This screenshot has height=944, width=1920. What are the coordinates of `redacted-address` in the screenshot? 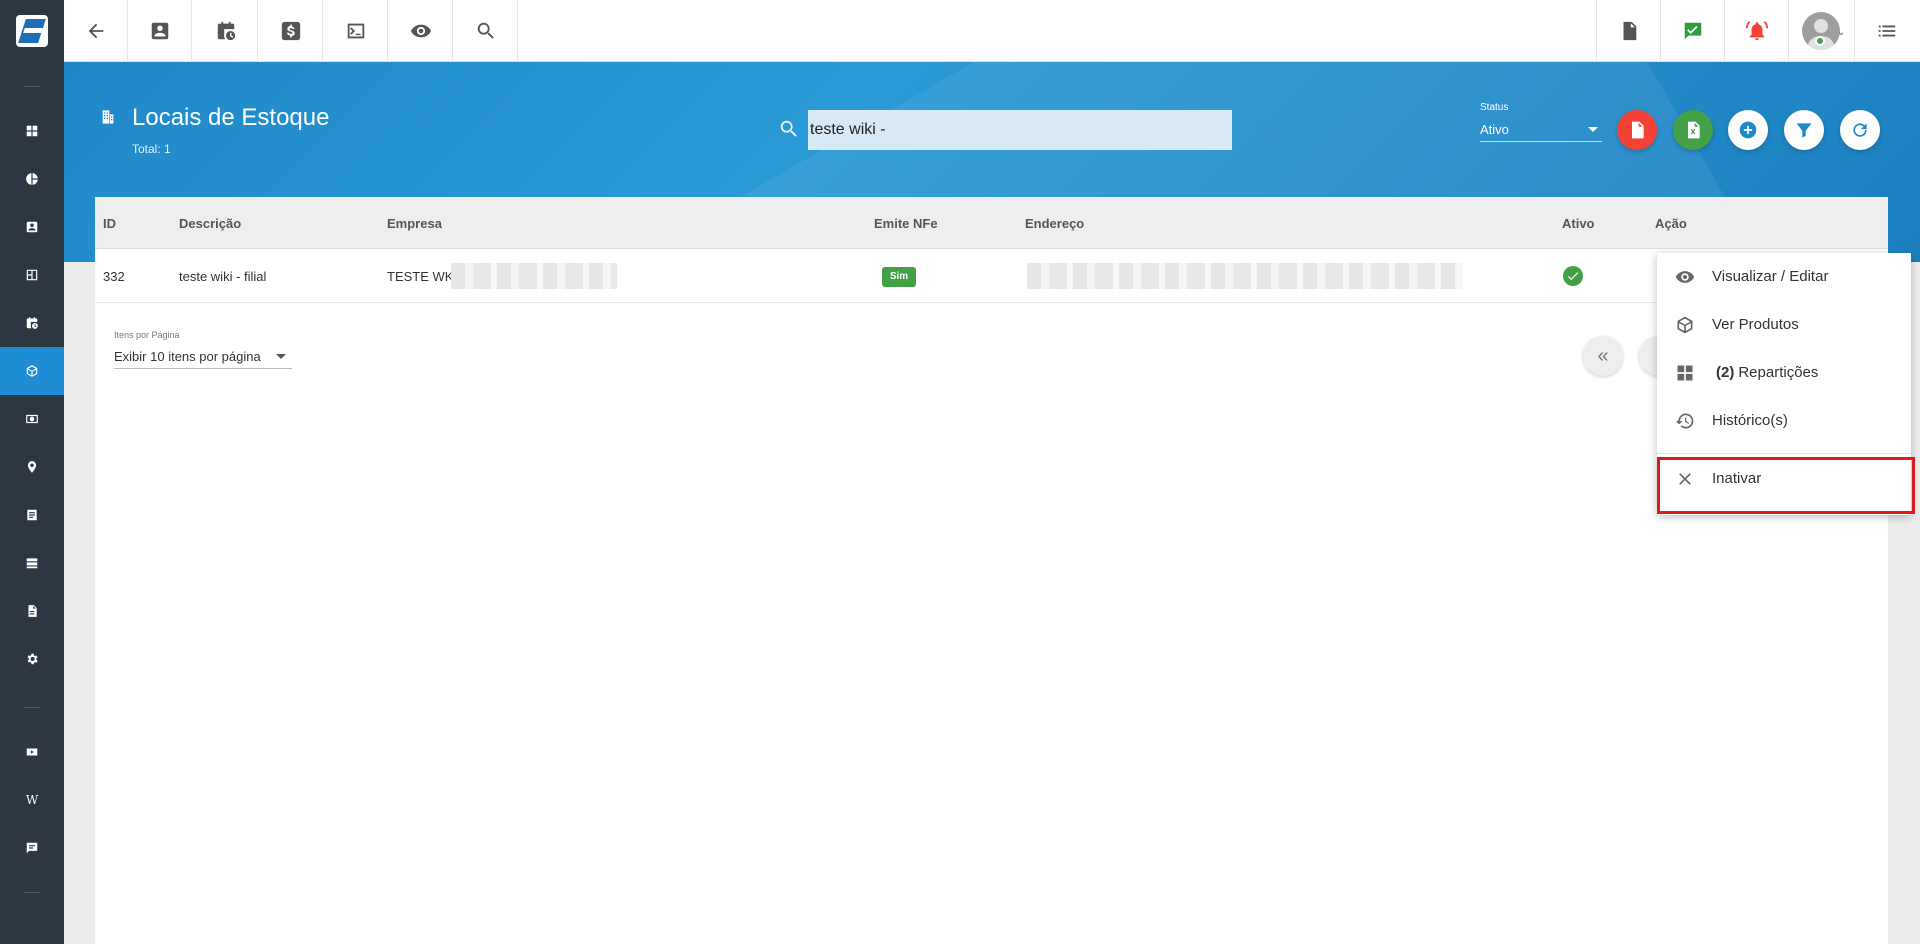 It's located at (1245, 276).